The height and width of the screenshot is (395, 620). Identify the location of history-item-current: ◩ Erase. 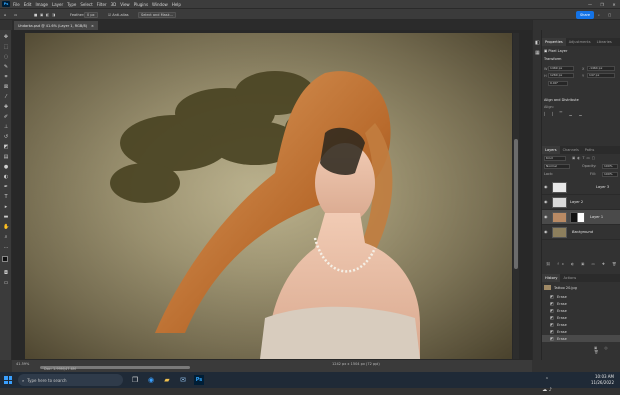
(581, 338).